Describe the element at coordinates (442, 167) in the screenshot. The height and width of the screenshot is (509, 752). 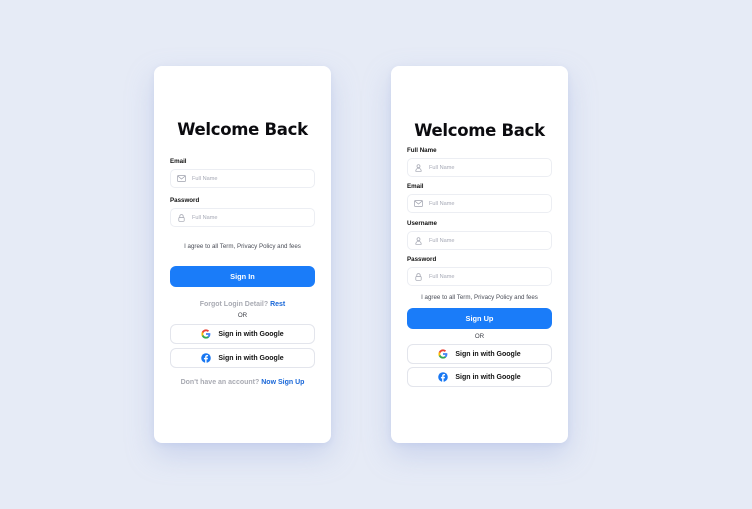
I see `full-name-placeholder: Full Name` at that location.